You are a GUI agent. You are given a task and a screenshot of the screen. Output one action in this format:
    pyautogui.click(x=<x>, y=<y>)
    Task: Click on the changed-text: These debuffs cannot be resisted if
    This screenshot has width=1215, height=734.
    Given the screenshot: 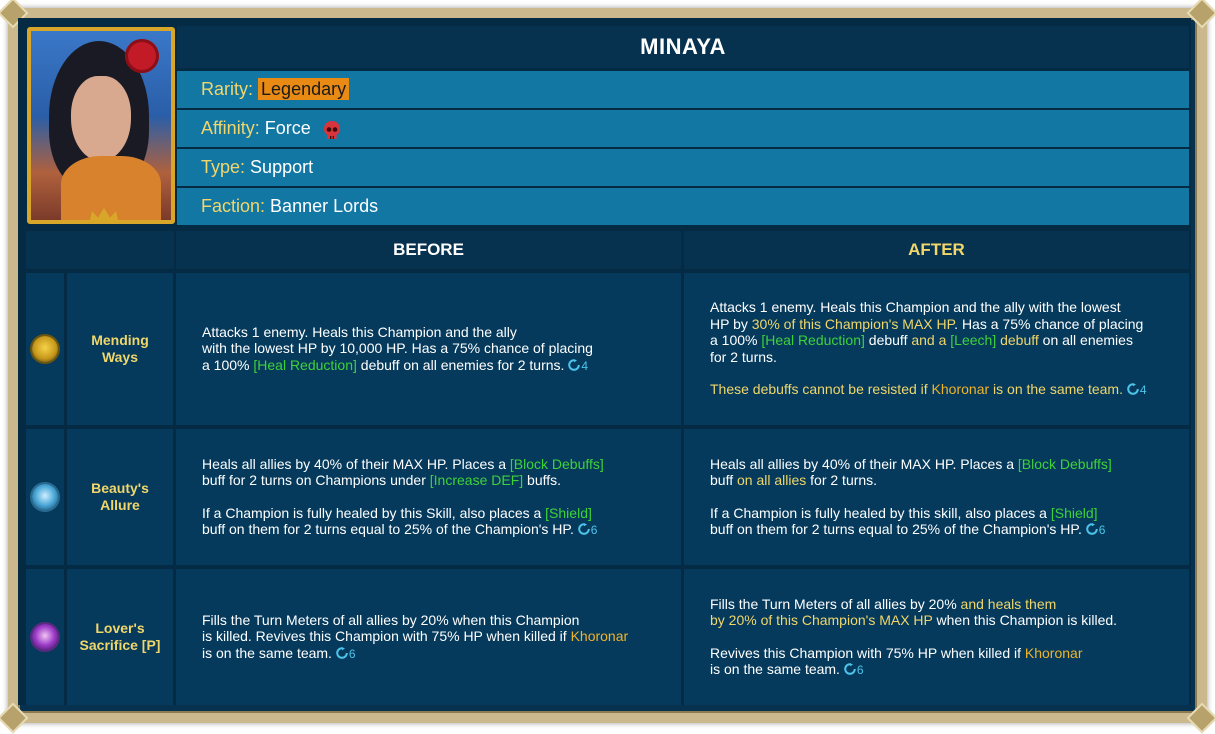 What is the action you would take?
    pyautogui.click(x=819, y=389)
    